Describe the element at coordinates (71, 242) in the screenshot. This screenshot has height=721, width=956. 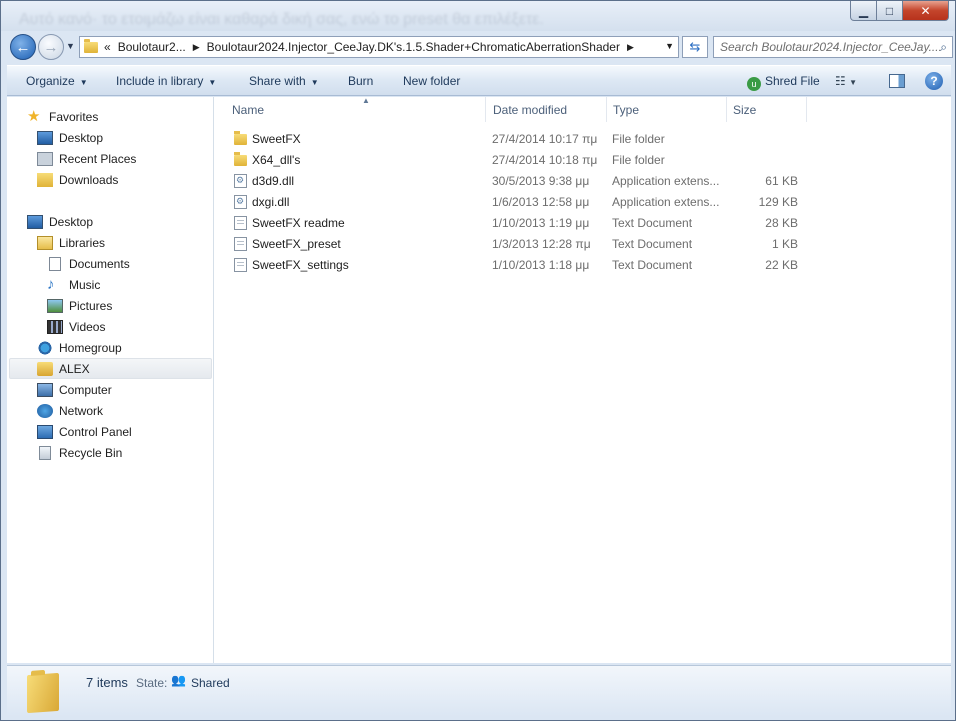
I see `nav-libraries: Libraries` at that location.